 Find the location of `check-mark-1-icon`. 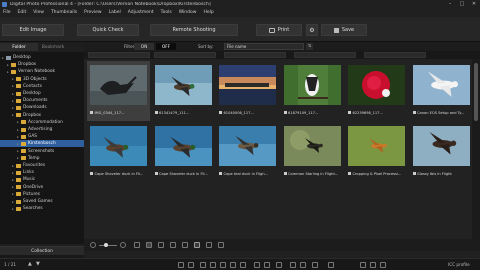

check-mark-1-icon is located at coordinates (203, 265).